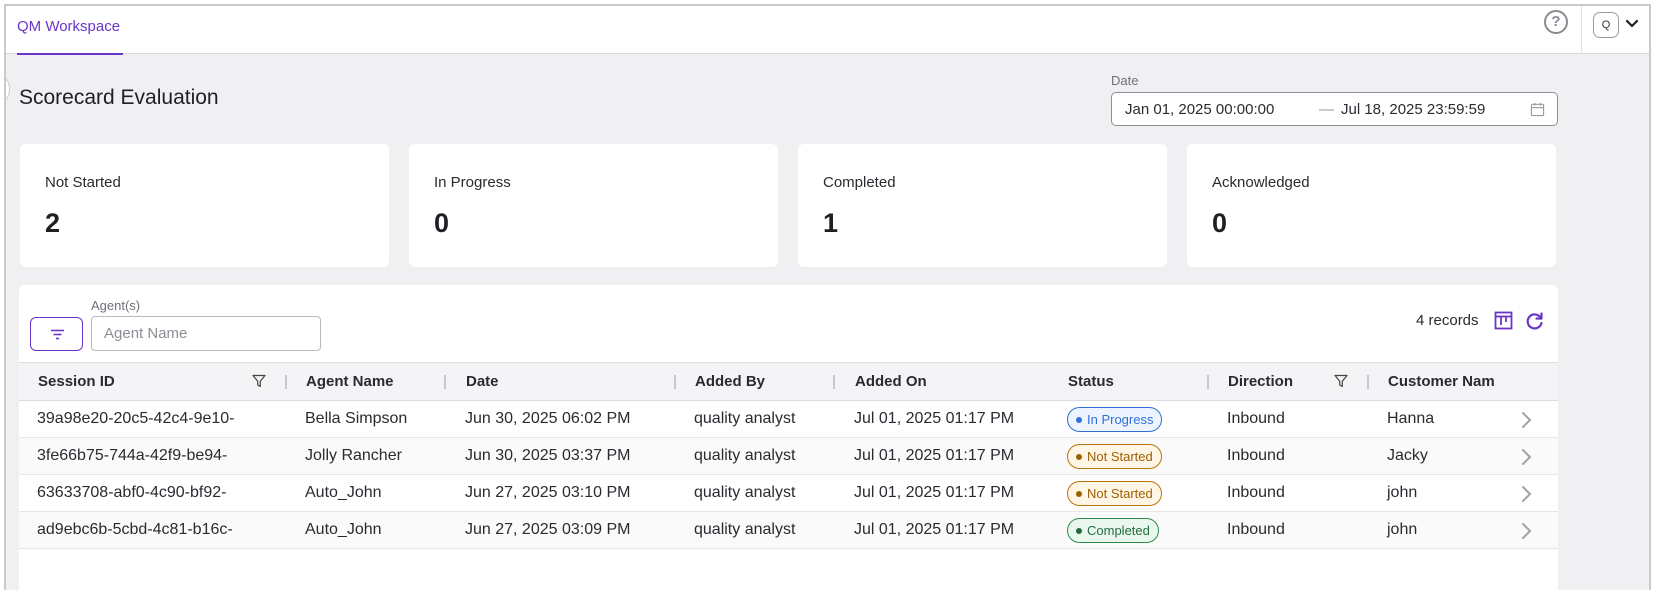  What do you see at coordinates (548, 418) in the screenshot?
I see `cell-date: Jun 30, 2025 06:02 PM` at bounding box center [548, 418].